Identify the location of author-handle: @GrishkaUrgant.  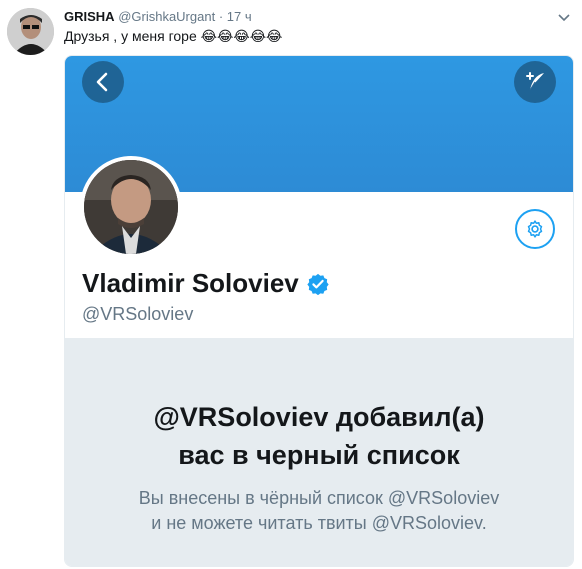
(166, 16).